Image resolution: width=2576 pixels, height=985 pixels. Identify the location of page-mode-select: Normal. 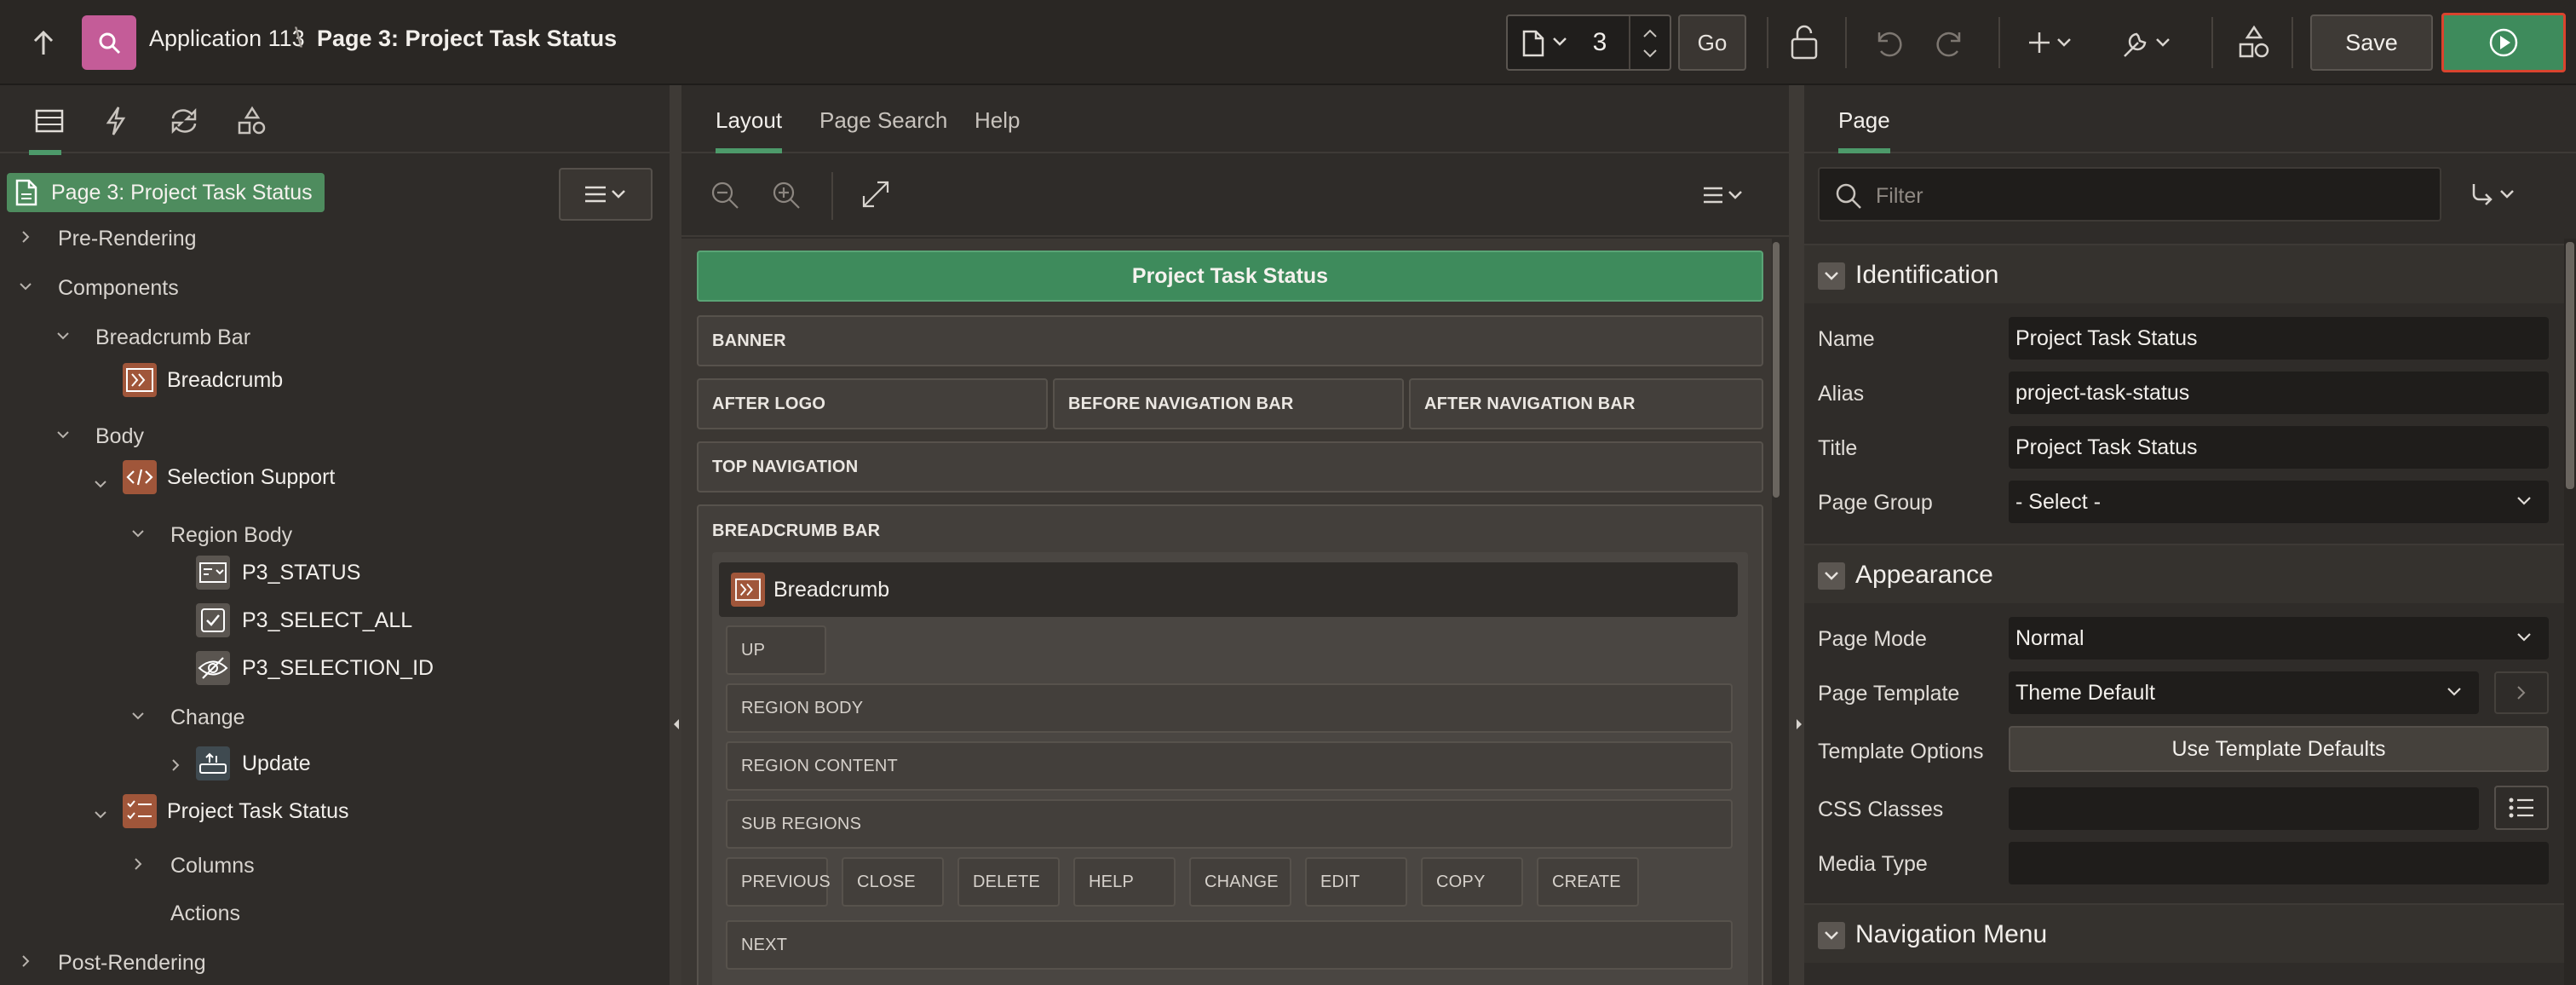
(2279, 638).